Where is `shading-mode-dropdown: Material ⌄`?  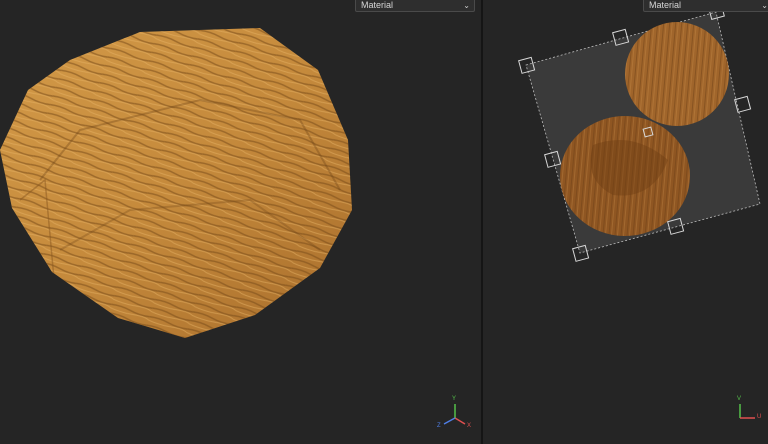
shading-mode-dropdown: Material ⌄ is located at coordinates (415, 6).